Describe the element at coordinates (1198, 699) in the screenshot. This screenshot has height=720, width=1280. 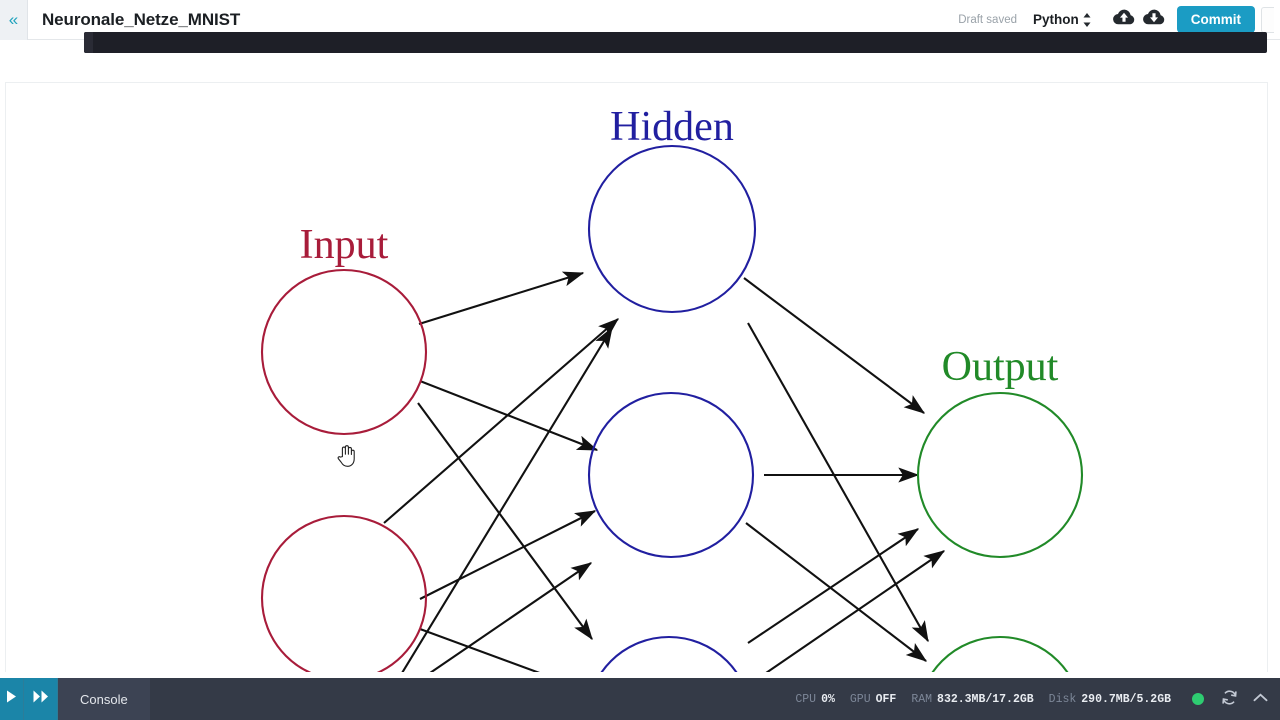
I see `status-badge` at that location.